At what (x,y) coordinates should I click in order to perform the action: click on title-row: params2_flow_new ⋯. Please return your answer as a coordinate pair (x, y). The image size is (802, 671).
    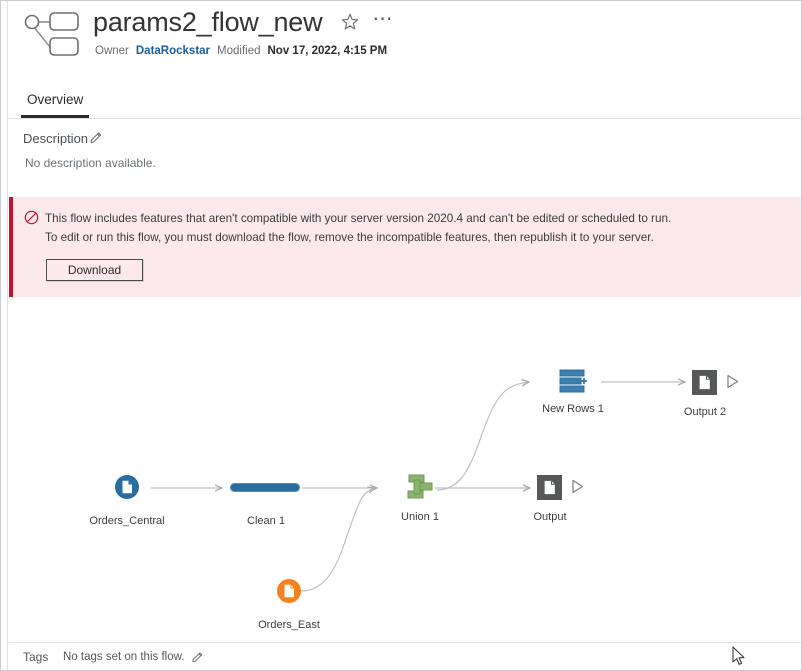
    Looking at the image, I should click on (243, 22).